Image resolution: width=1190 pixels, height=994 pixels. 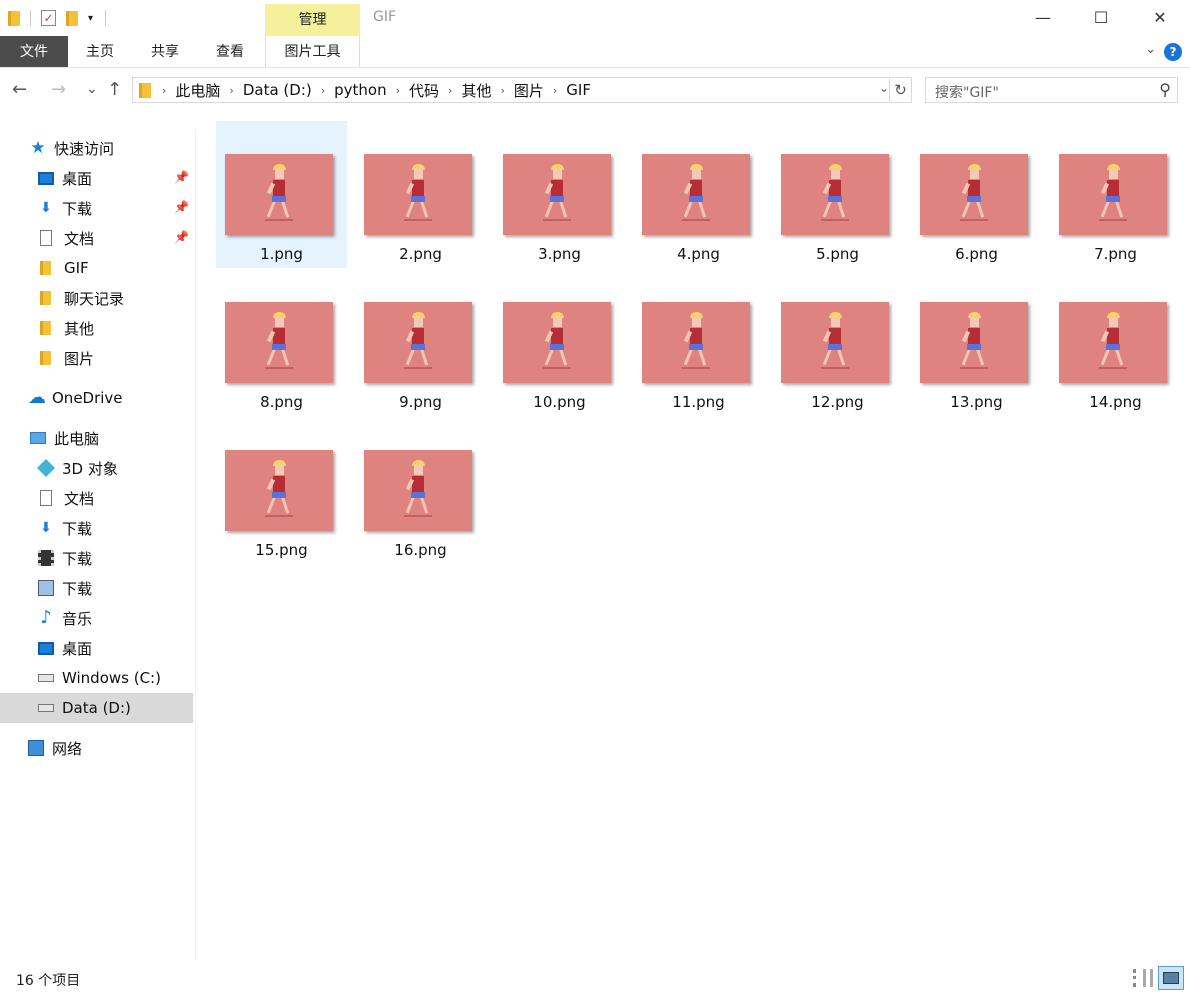 I want to click on file-name: 10.png, so click(x=559, y=402).